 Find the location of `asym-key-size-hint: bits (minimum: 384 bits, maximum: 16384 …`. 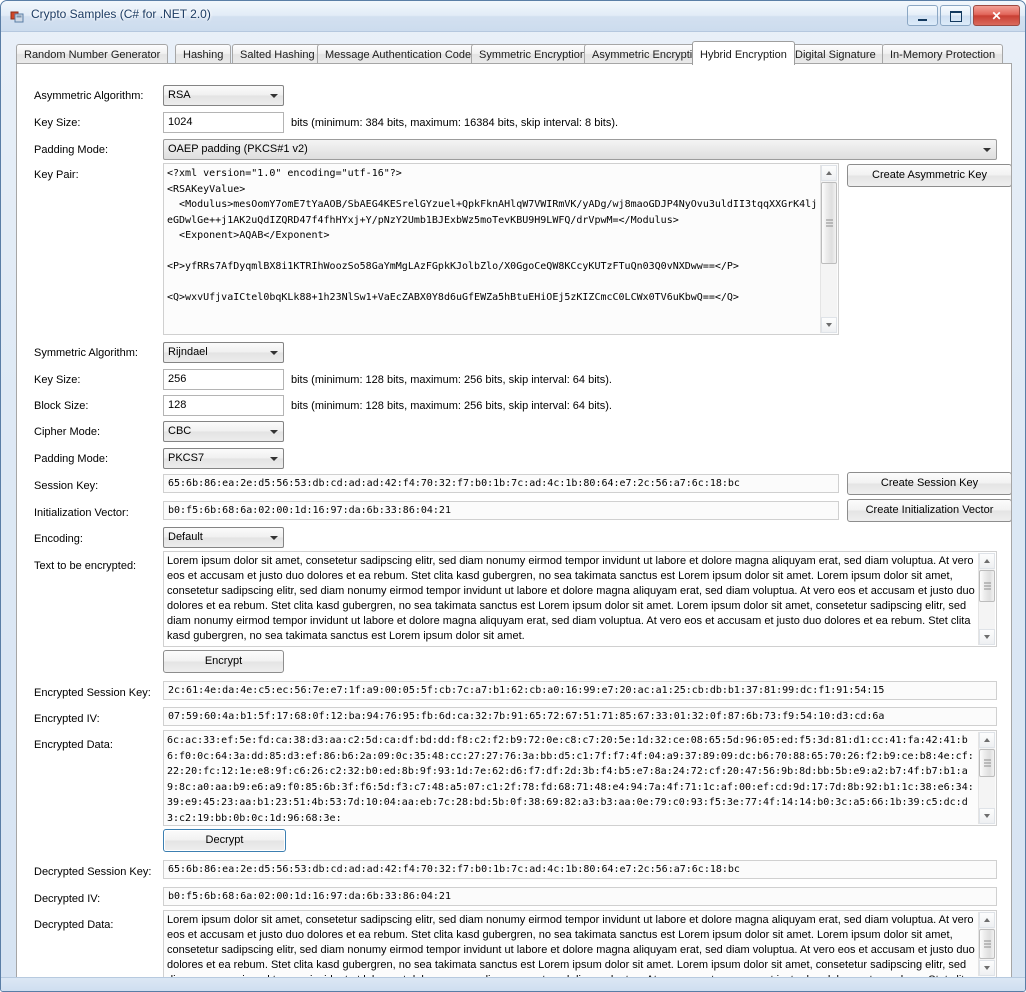

asym-key-size-hint: bits (minimum: 384 bits, maximum: 16384 … is located at coordinates (455, 123).